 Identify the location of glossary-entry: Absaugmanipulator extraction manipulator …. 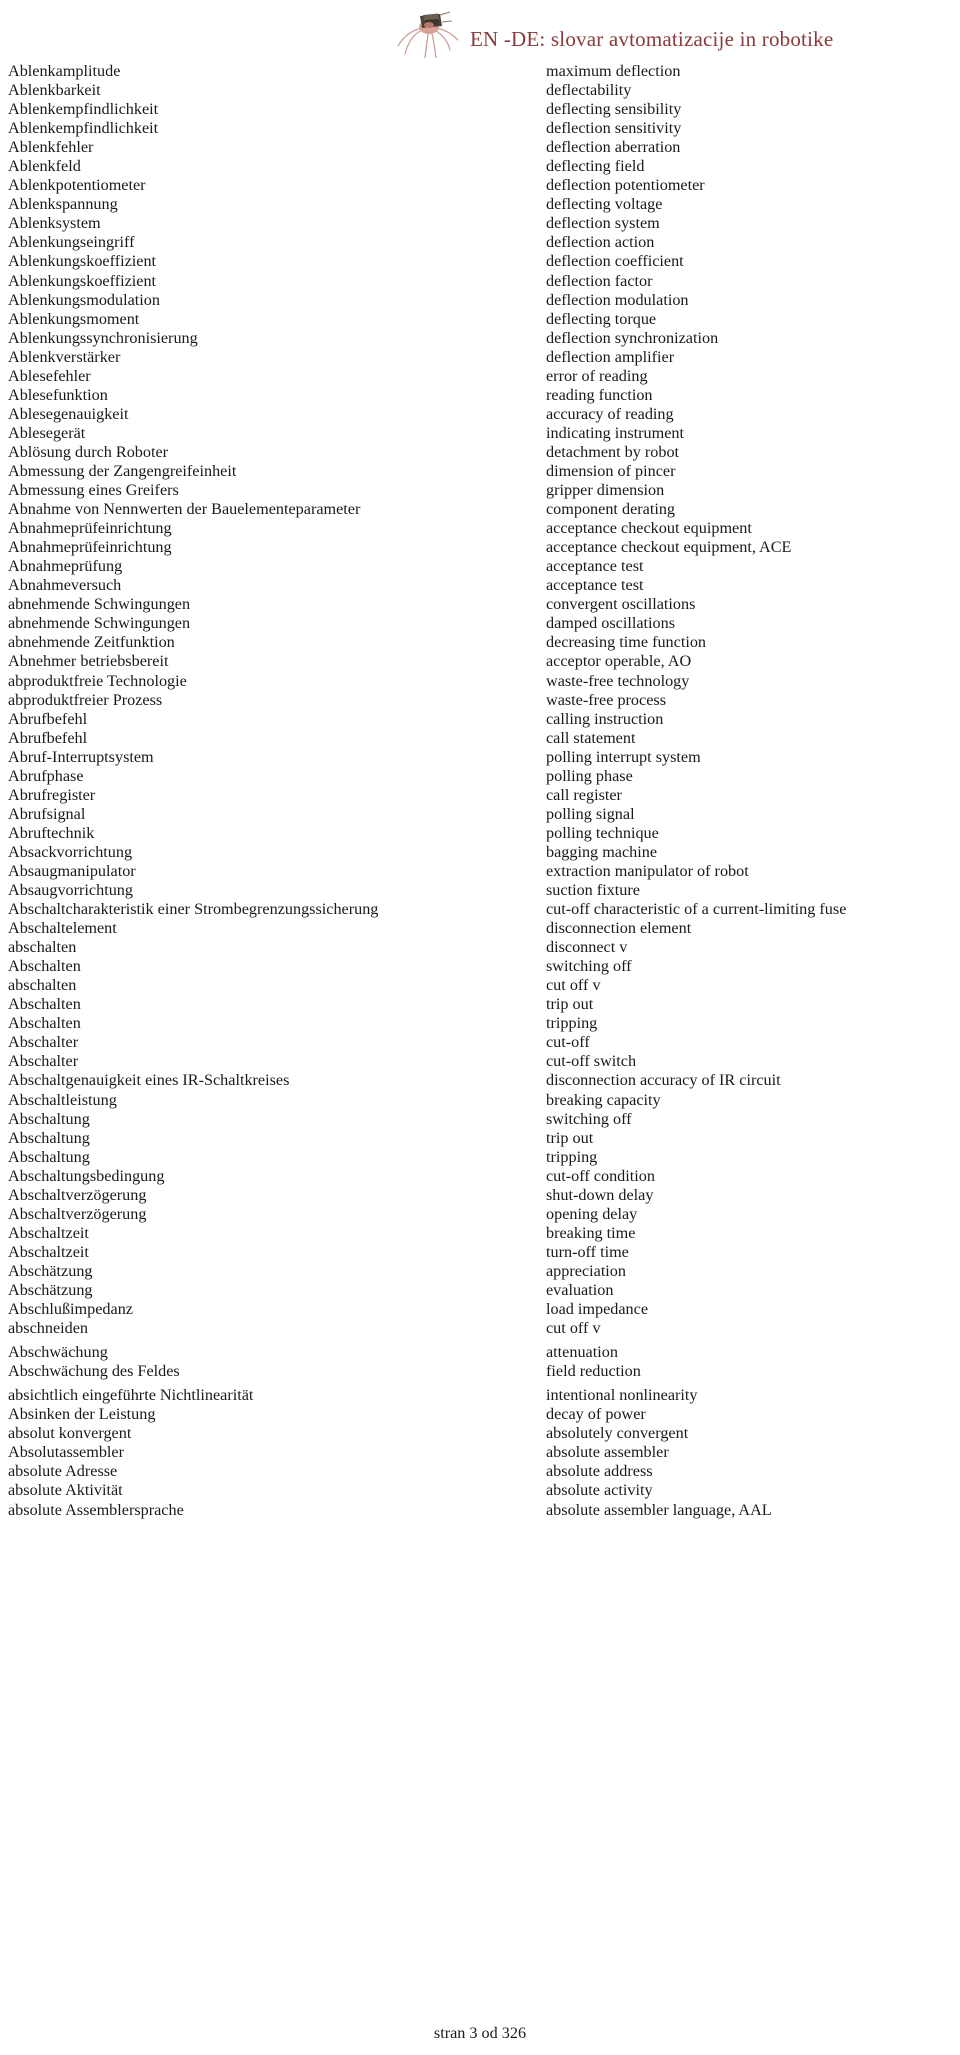
(480, 871).